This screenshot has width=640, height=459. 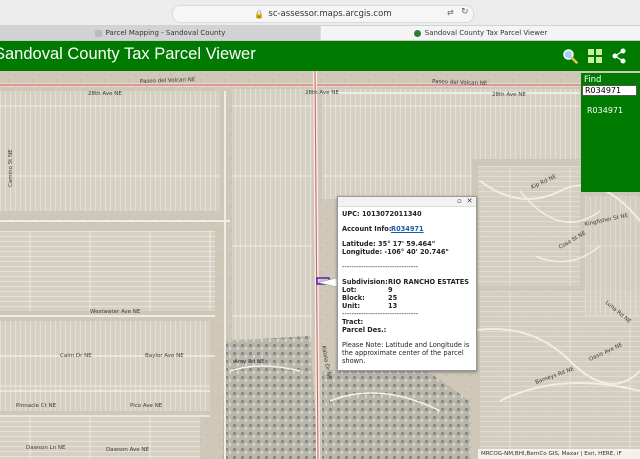 What do you see at coordinates (146, 406) in the screenshot?
I see `street-label: Pico Ave NE` at bounding box center [146, 406].